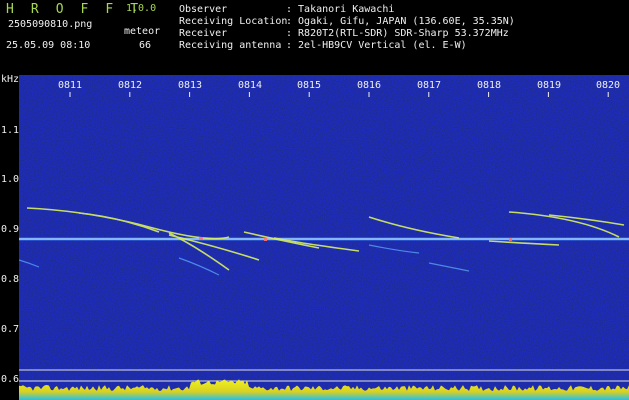 This screenshot has height=400, width=629. What do you see at coordinates (608, 85) in the screenshot?
I see `time-label: 0820` at bounding box center [608, 85].